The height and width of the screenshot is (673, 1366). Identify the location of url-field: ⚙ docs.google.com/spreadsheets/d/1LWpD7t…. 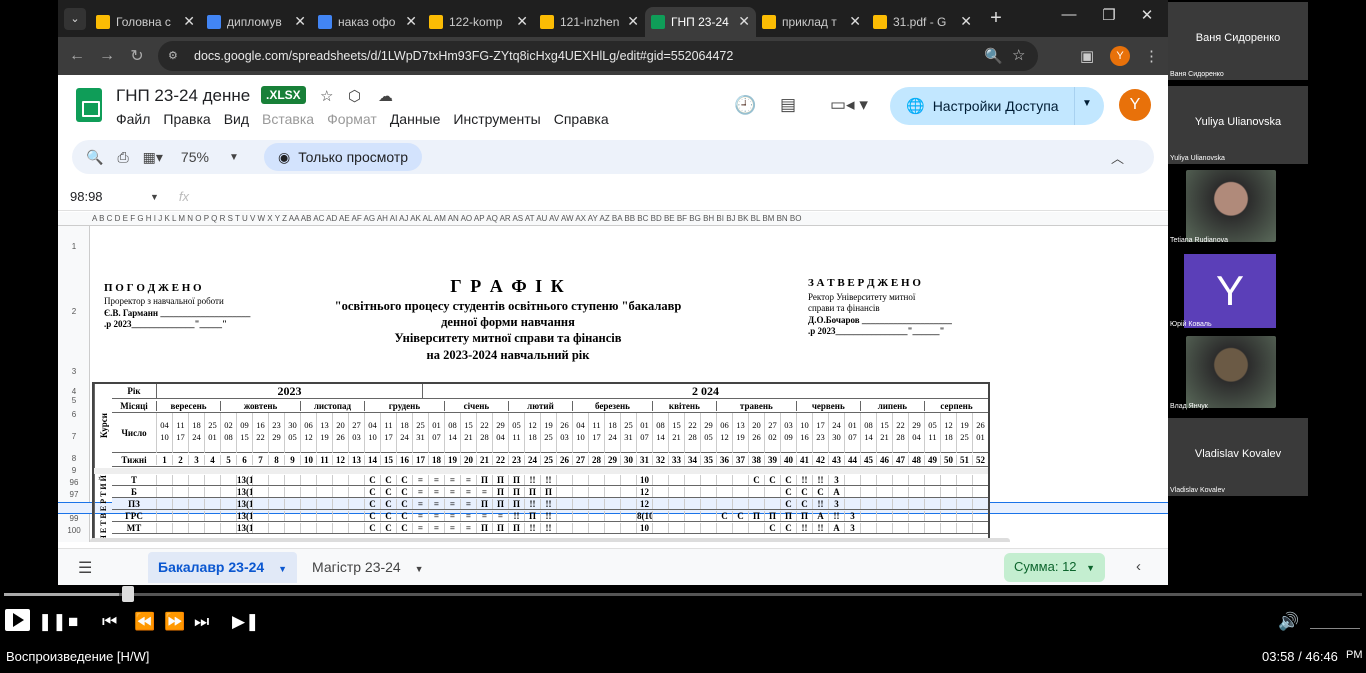
(598, 56).